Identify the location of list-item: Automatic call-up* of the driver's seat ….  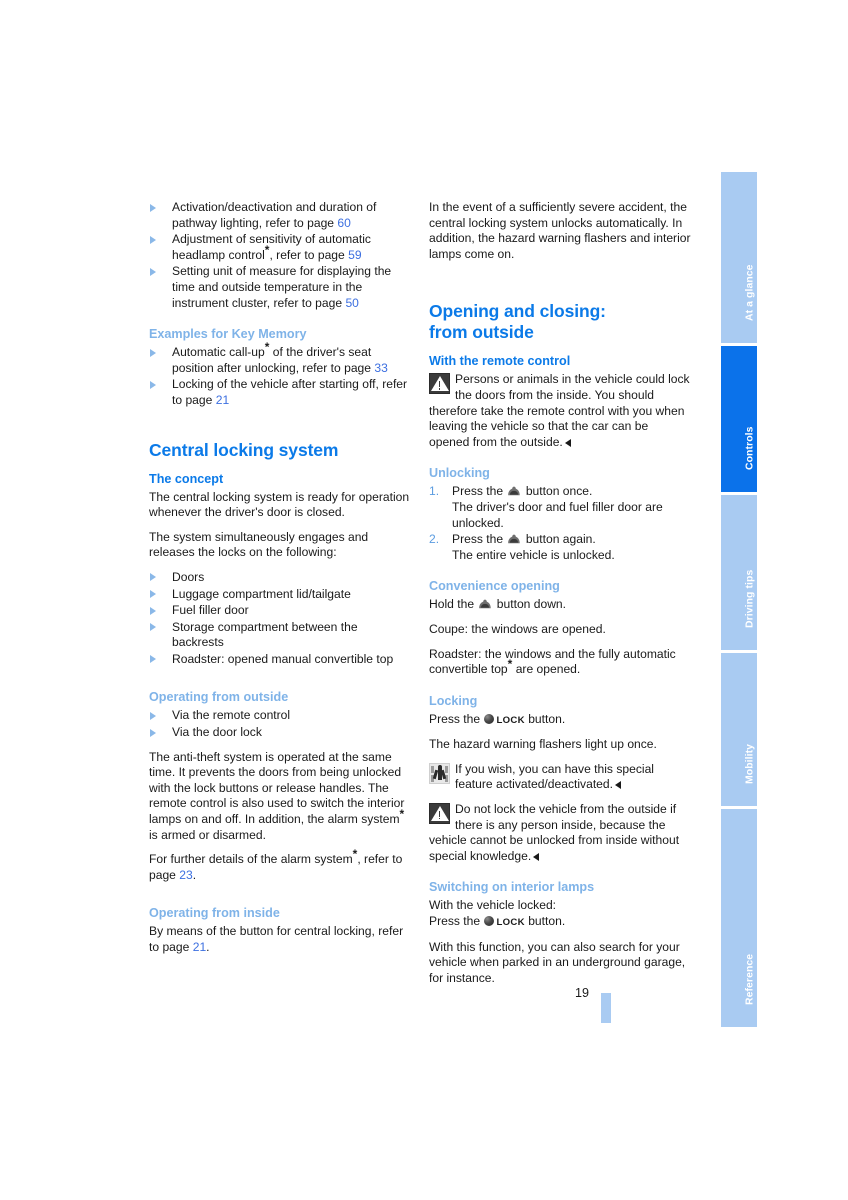
(280, 358).